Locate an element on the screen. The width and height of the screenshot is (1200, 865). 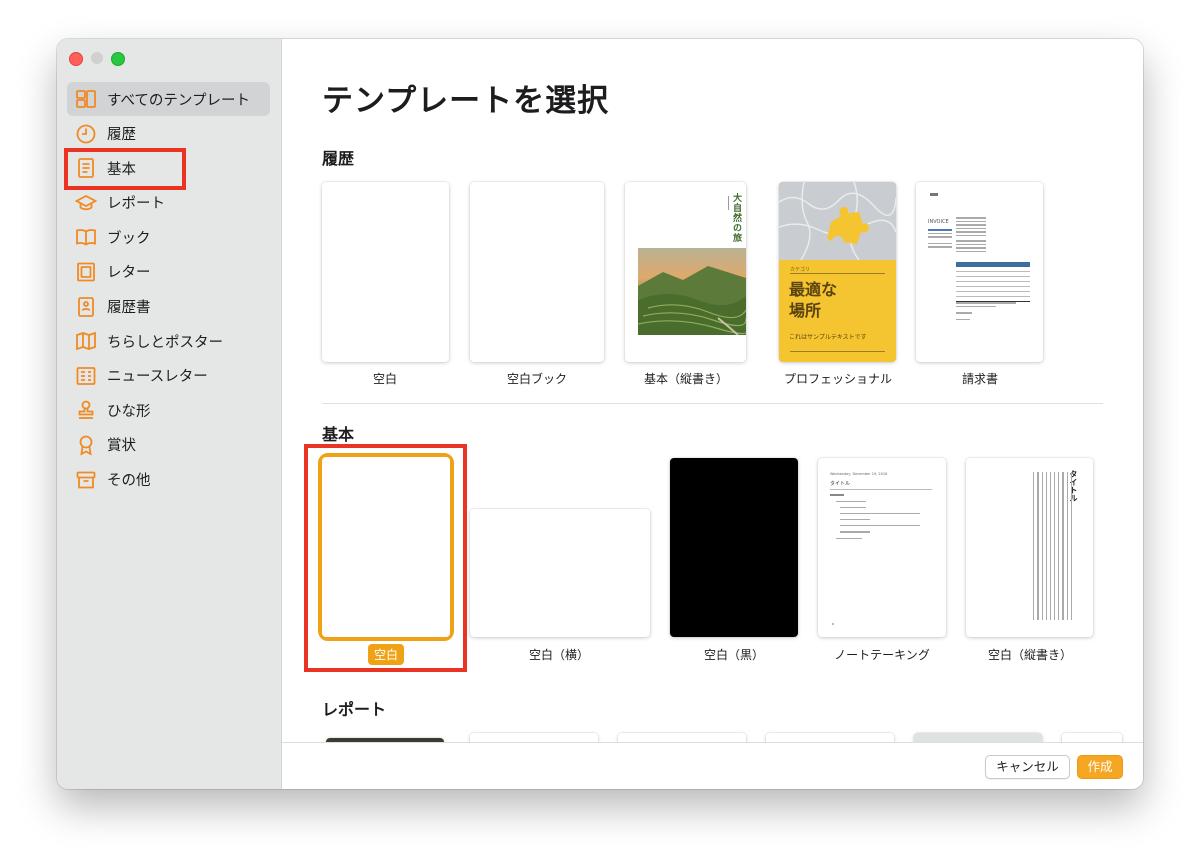
sidebar-item-all-templates: すべてのテンプレート is located at coordinates (168, 99).